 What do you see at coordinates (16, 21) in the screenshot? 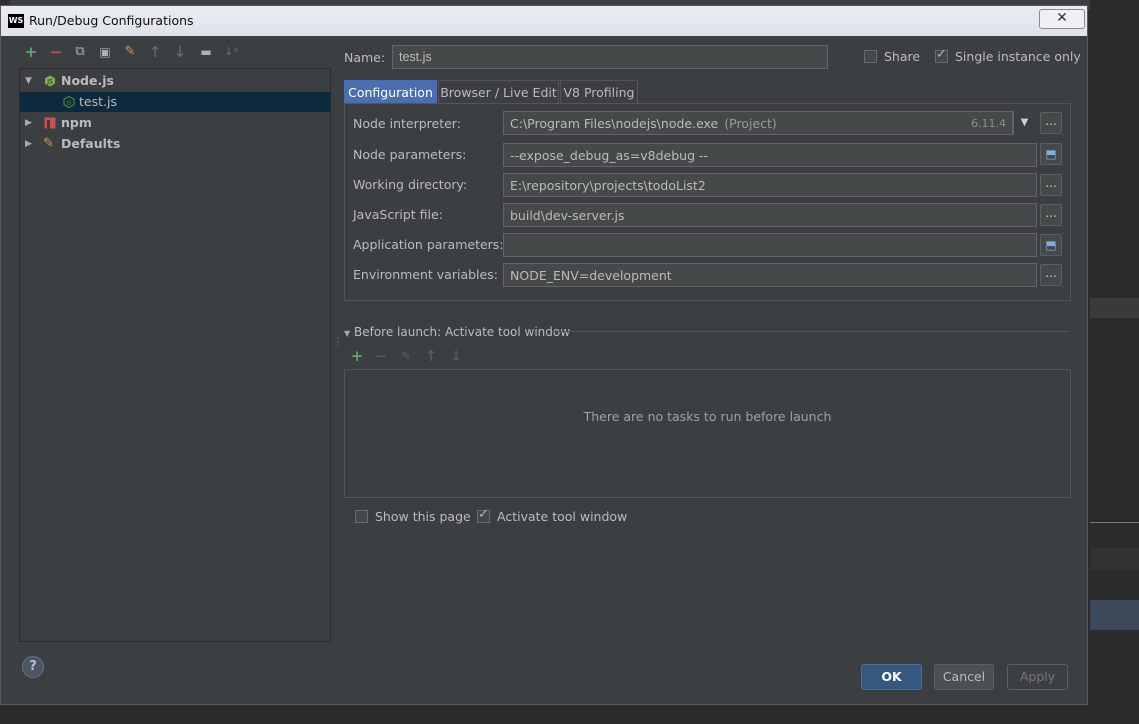
I see `webstorm-logo-icon: WS` at bounding box center [16, 21].